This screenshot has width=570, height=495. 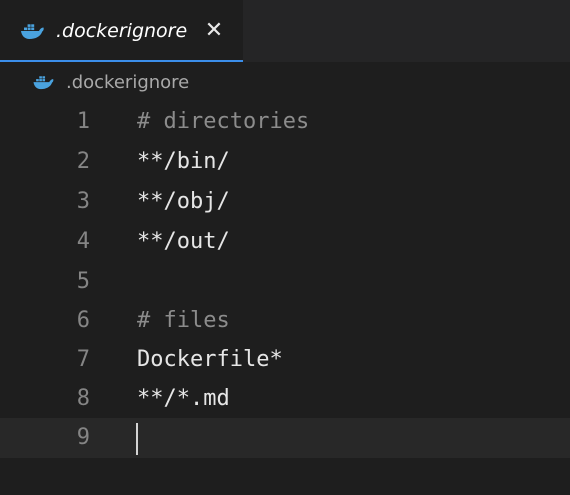 What do you see at coordinates (285, 162) in the screenshot?
I see `code-line: 2 **/bin/` at bounding box center [285, 162].